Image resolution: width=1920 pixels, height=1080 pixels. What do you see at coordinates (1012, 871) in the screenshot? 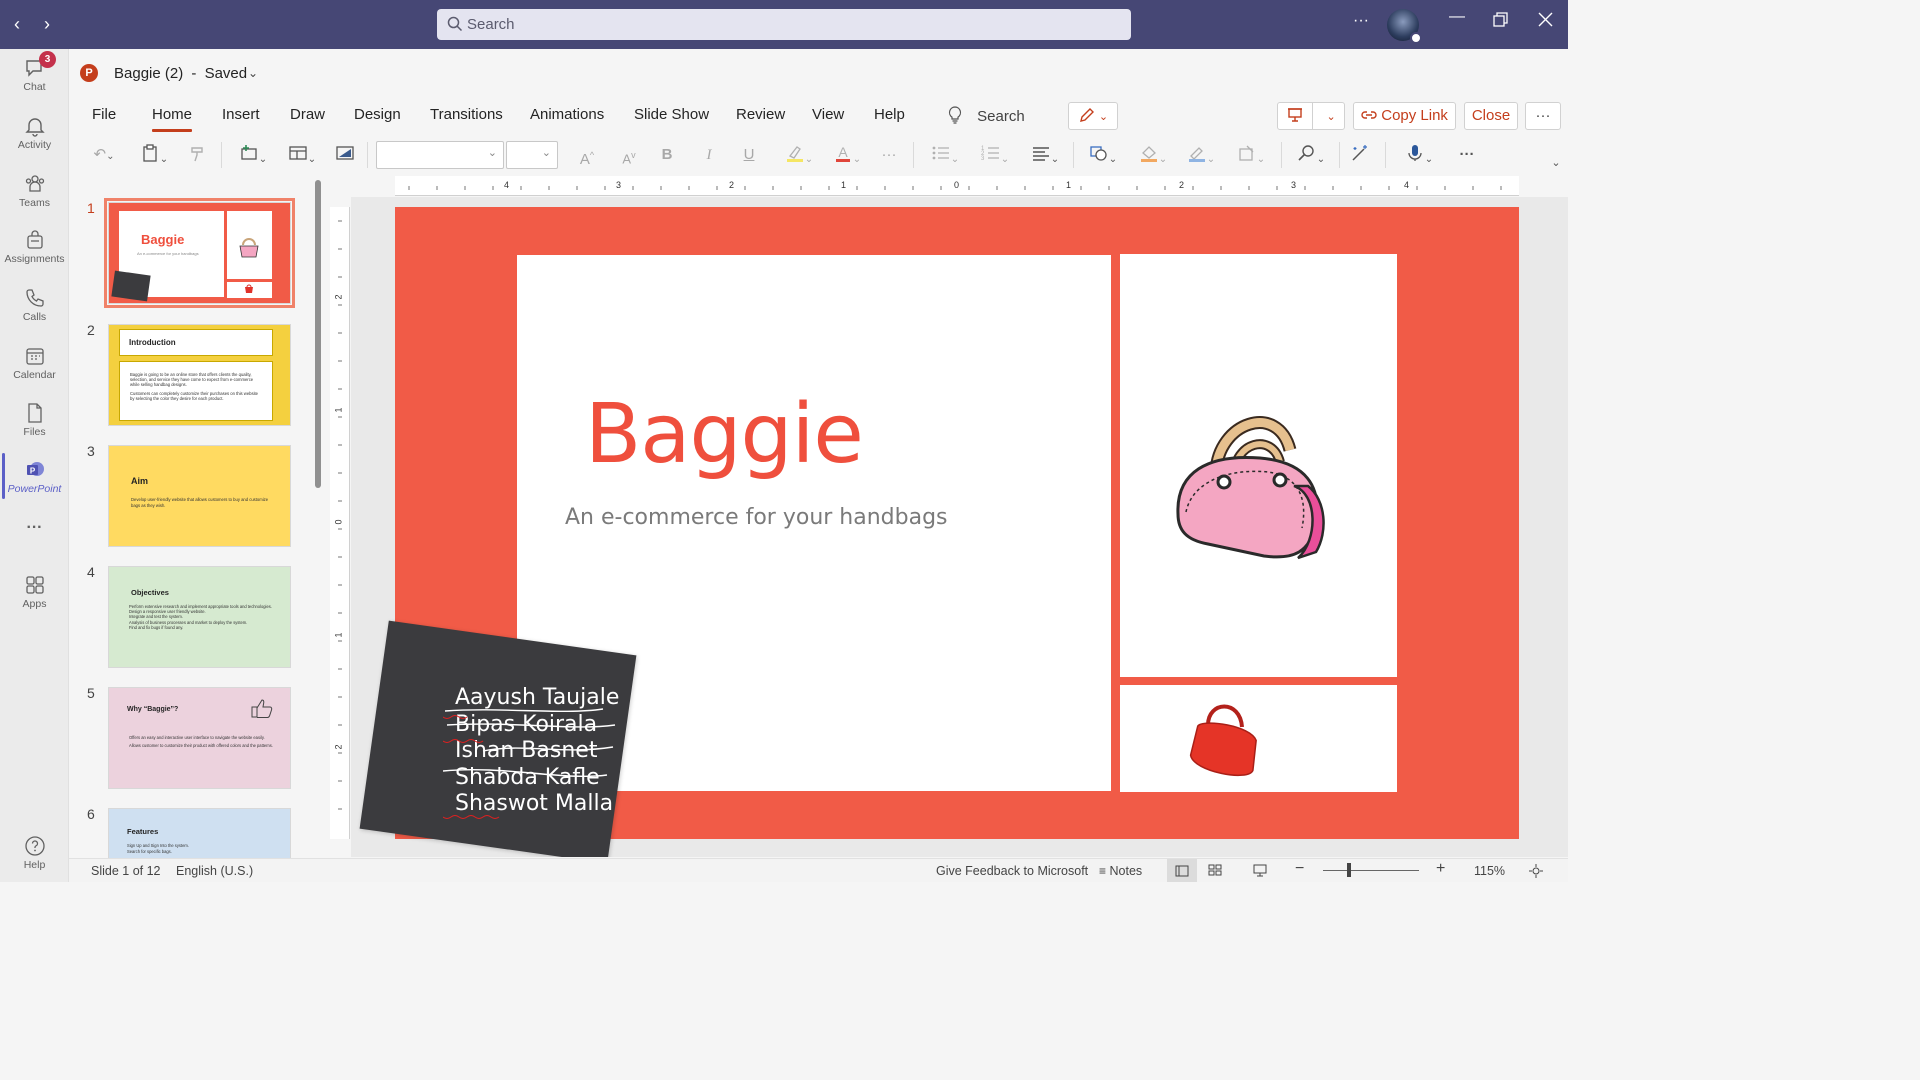
I see `feedback-link: Give Feedback to Microsoft` at bounding box center [1012, 871].